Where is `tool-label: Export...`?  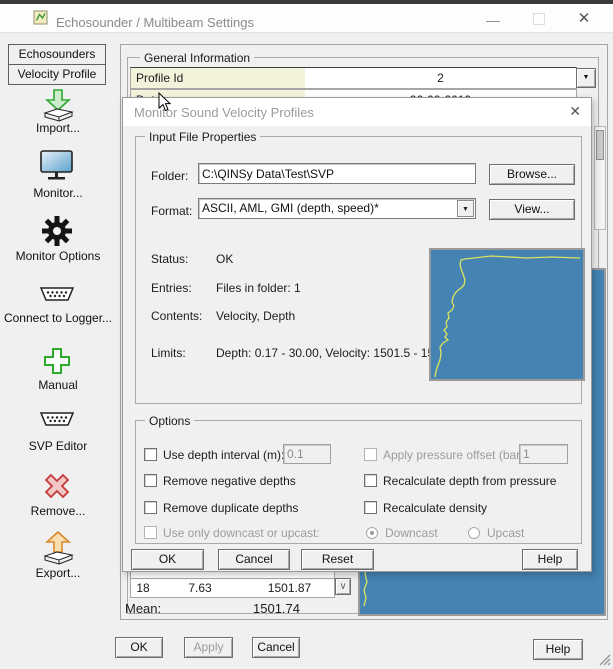
tool-label: Export... is located at coordinates (58, 573).